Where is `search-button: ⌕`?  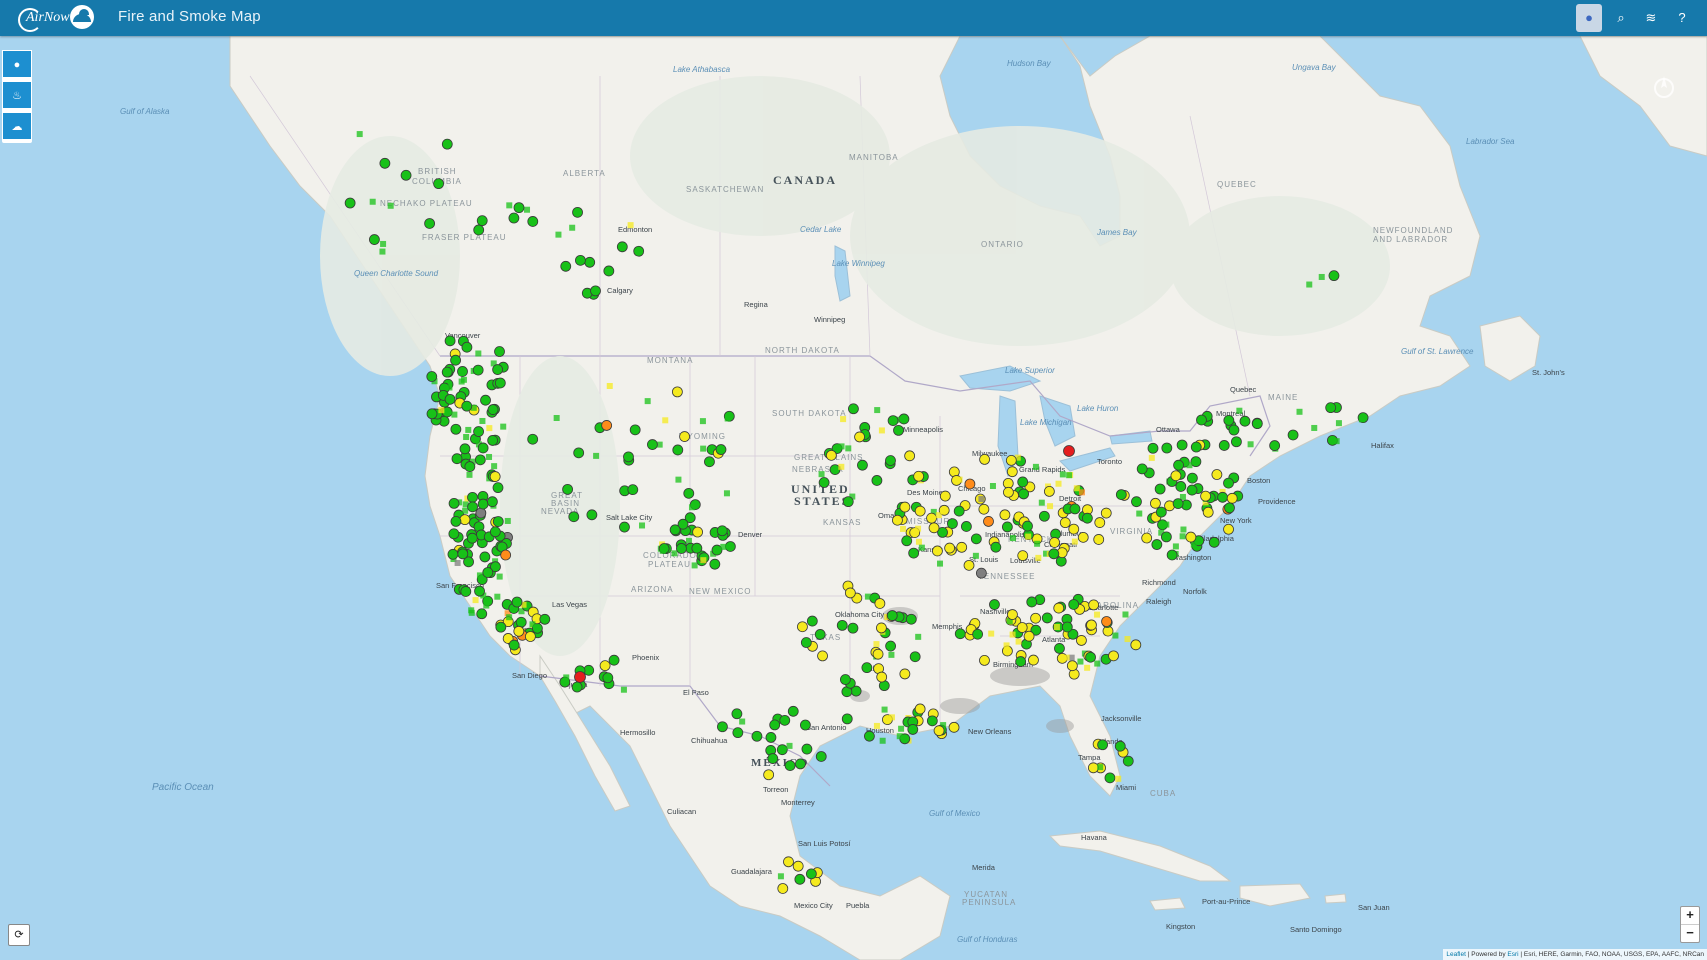 search-button: ⌕ is located at coordinates (1621, 18).